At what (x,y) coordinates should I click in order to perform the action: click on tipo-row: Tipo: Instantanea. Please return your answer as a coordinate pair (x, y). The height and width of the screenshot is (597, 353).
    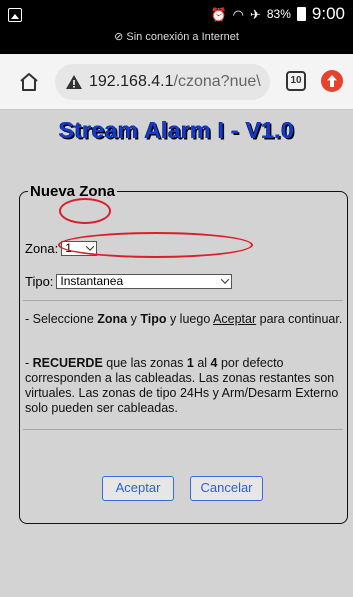
    Looking at the image, I should click on (129, 281).